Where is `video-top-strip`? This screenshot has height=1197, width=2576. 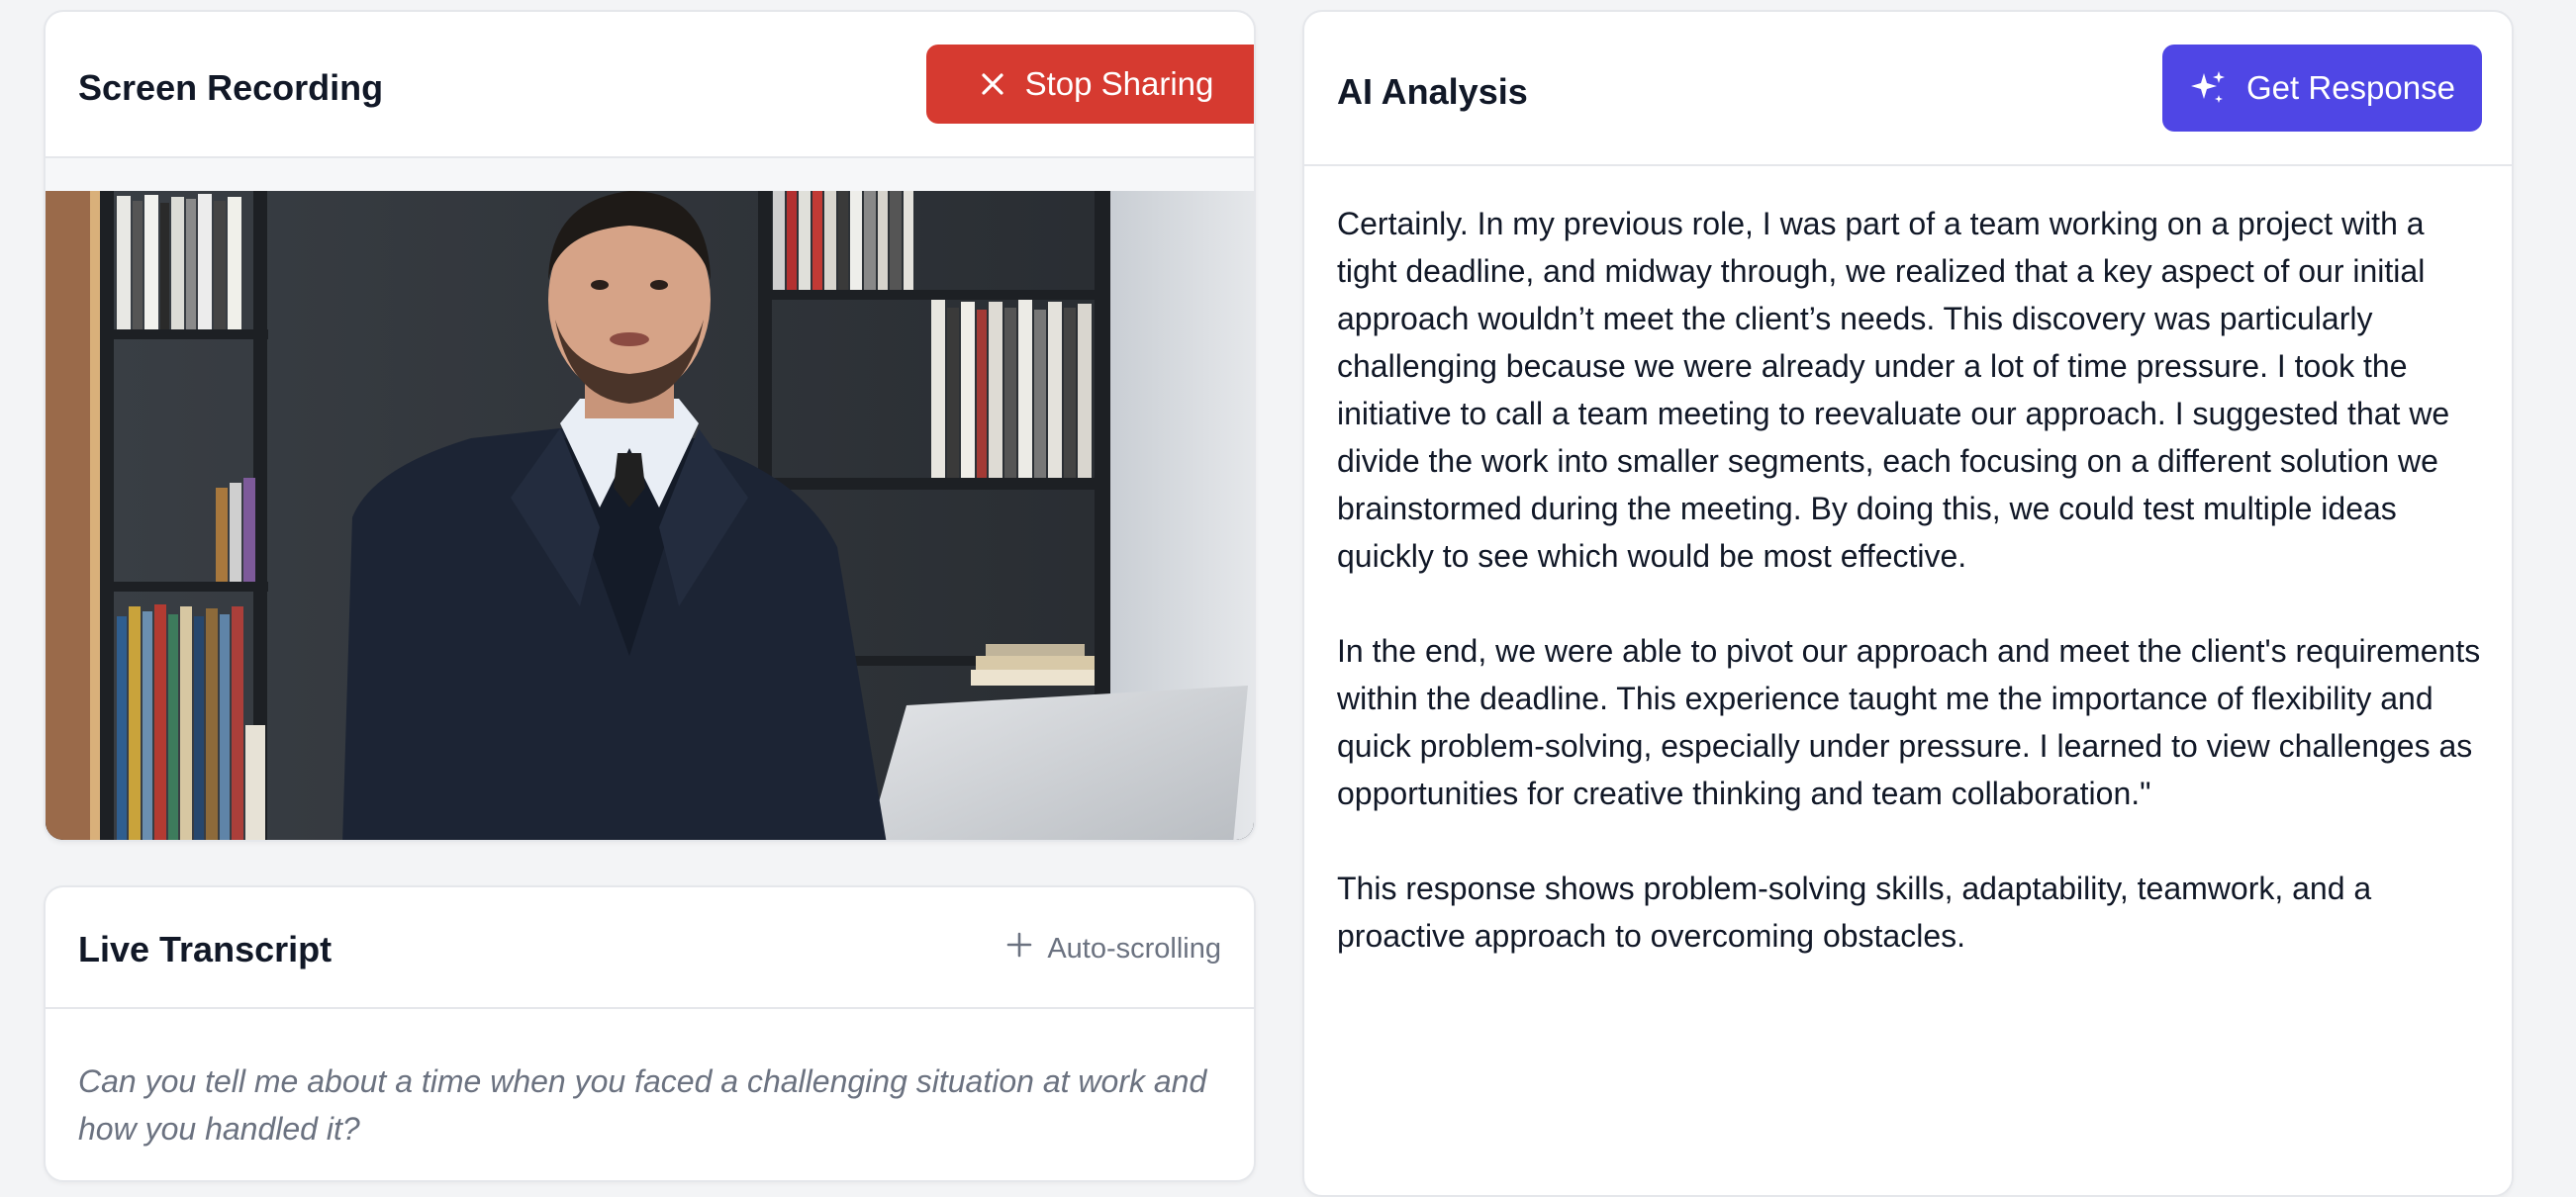
video-top-strip is located at coordinates (650, 175).